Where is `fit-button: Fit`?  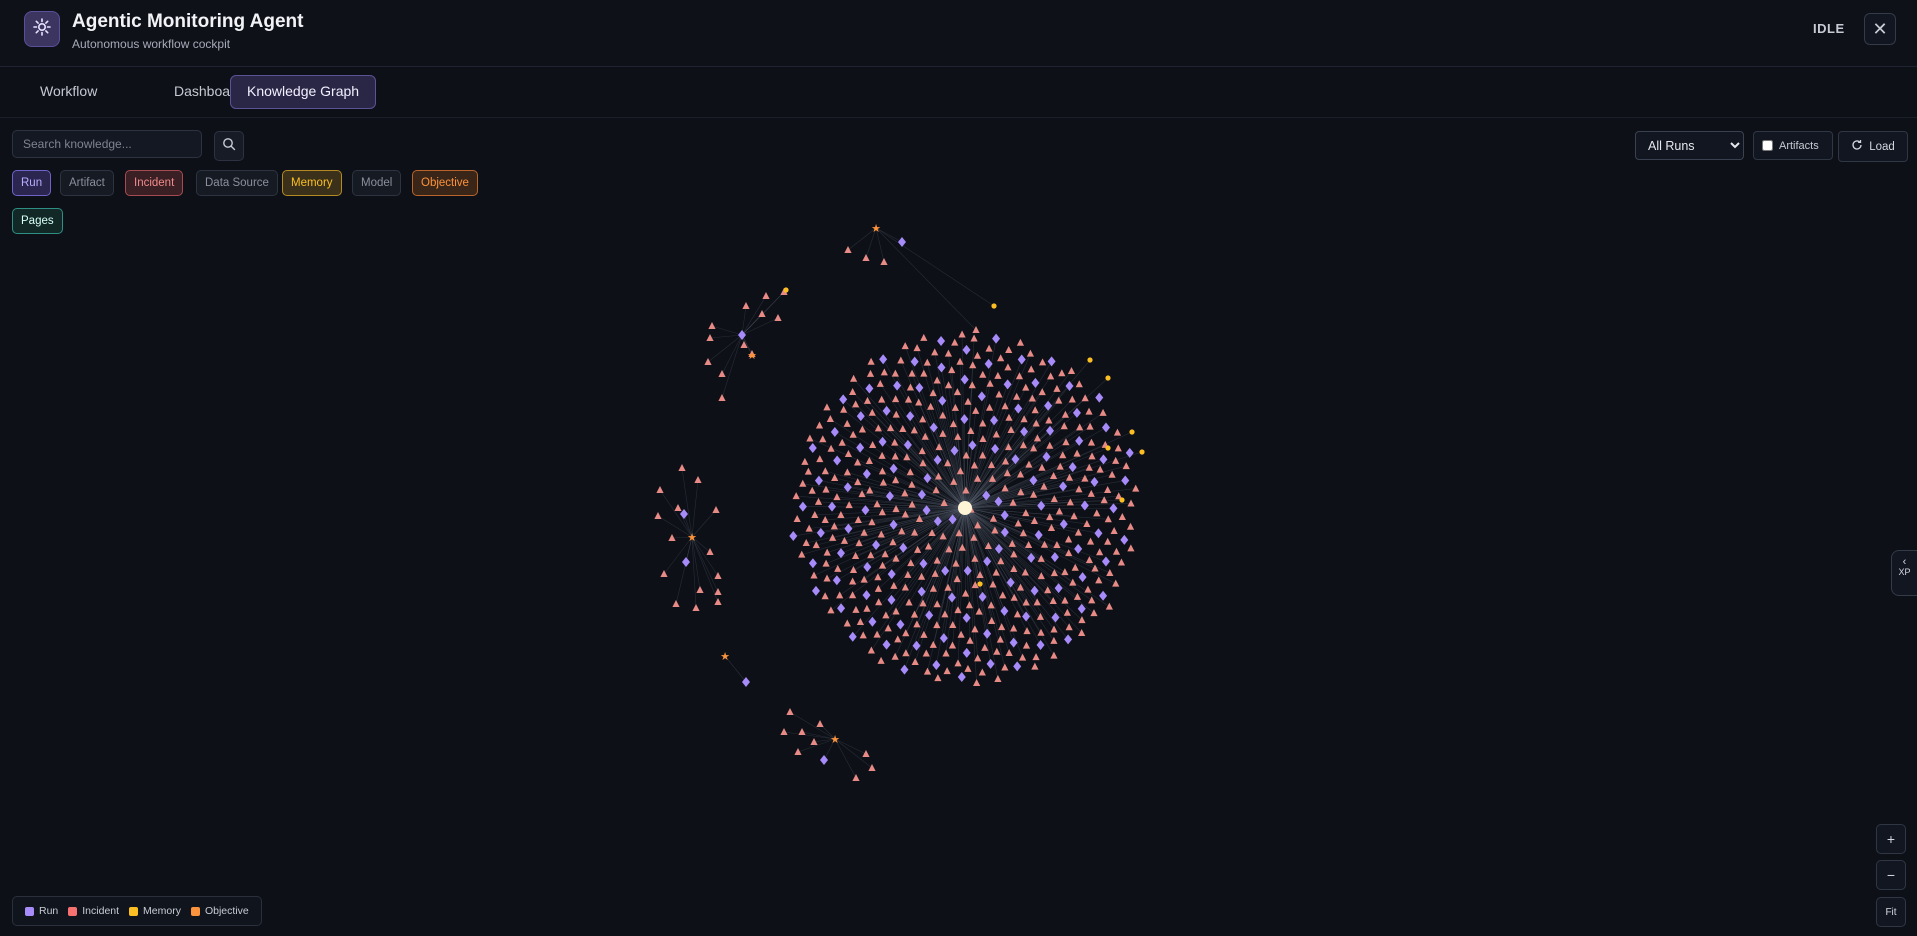
fit-button: Fit is located at coordinates (1891, 912).